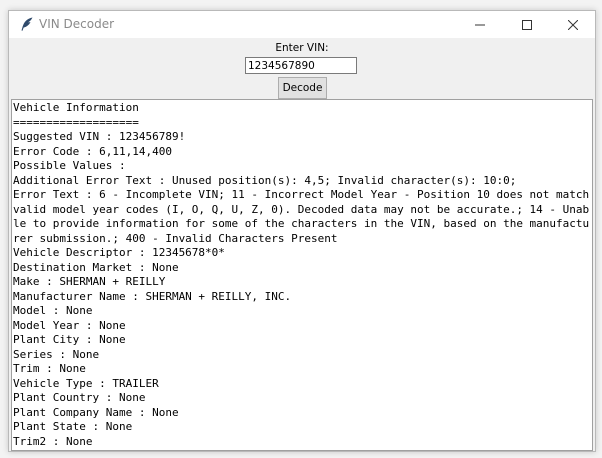  What do you see at coordinates (76, 107) in the screenshot?
I see `result-line: Vehicle Information` at bounding box center [76, 107].